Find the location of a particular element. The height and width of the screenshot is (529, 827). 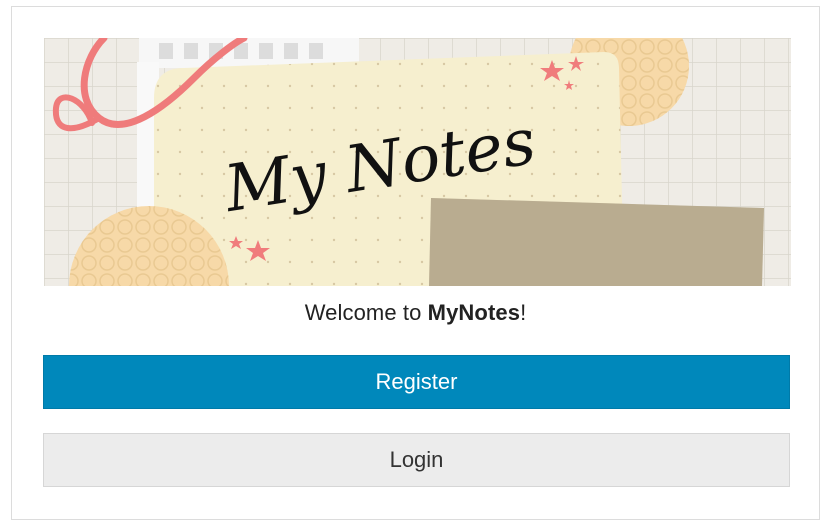

register-button: Register is located at coordinates (416, 382).